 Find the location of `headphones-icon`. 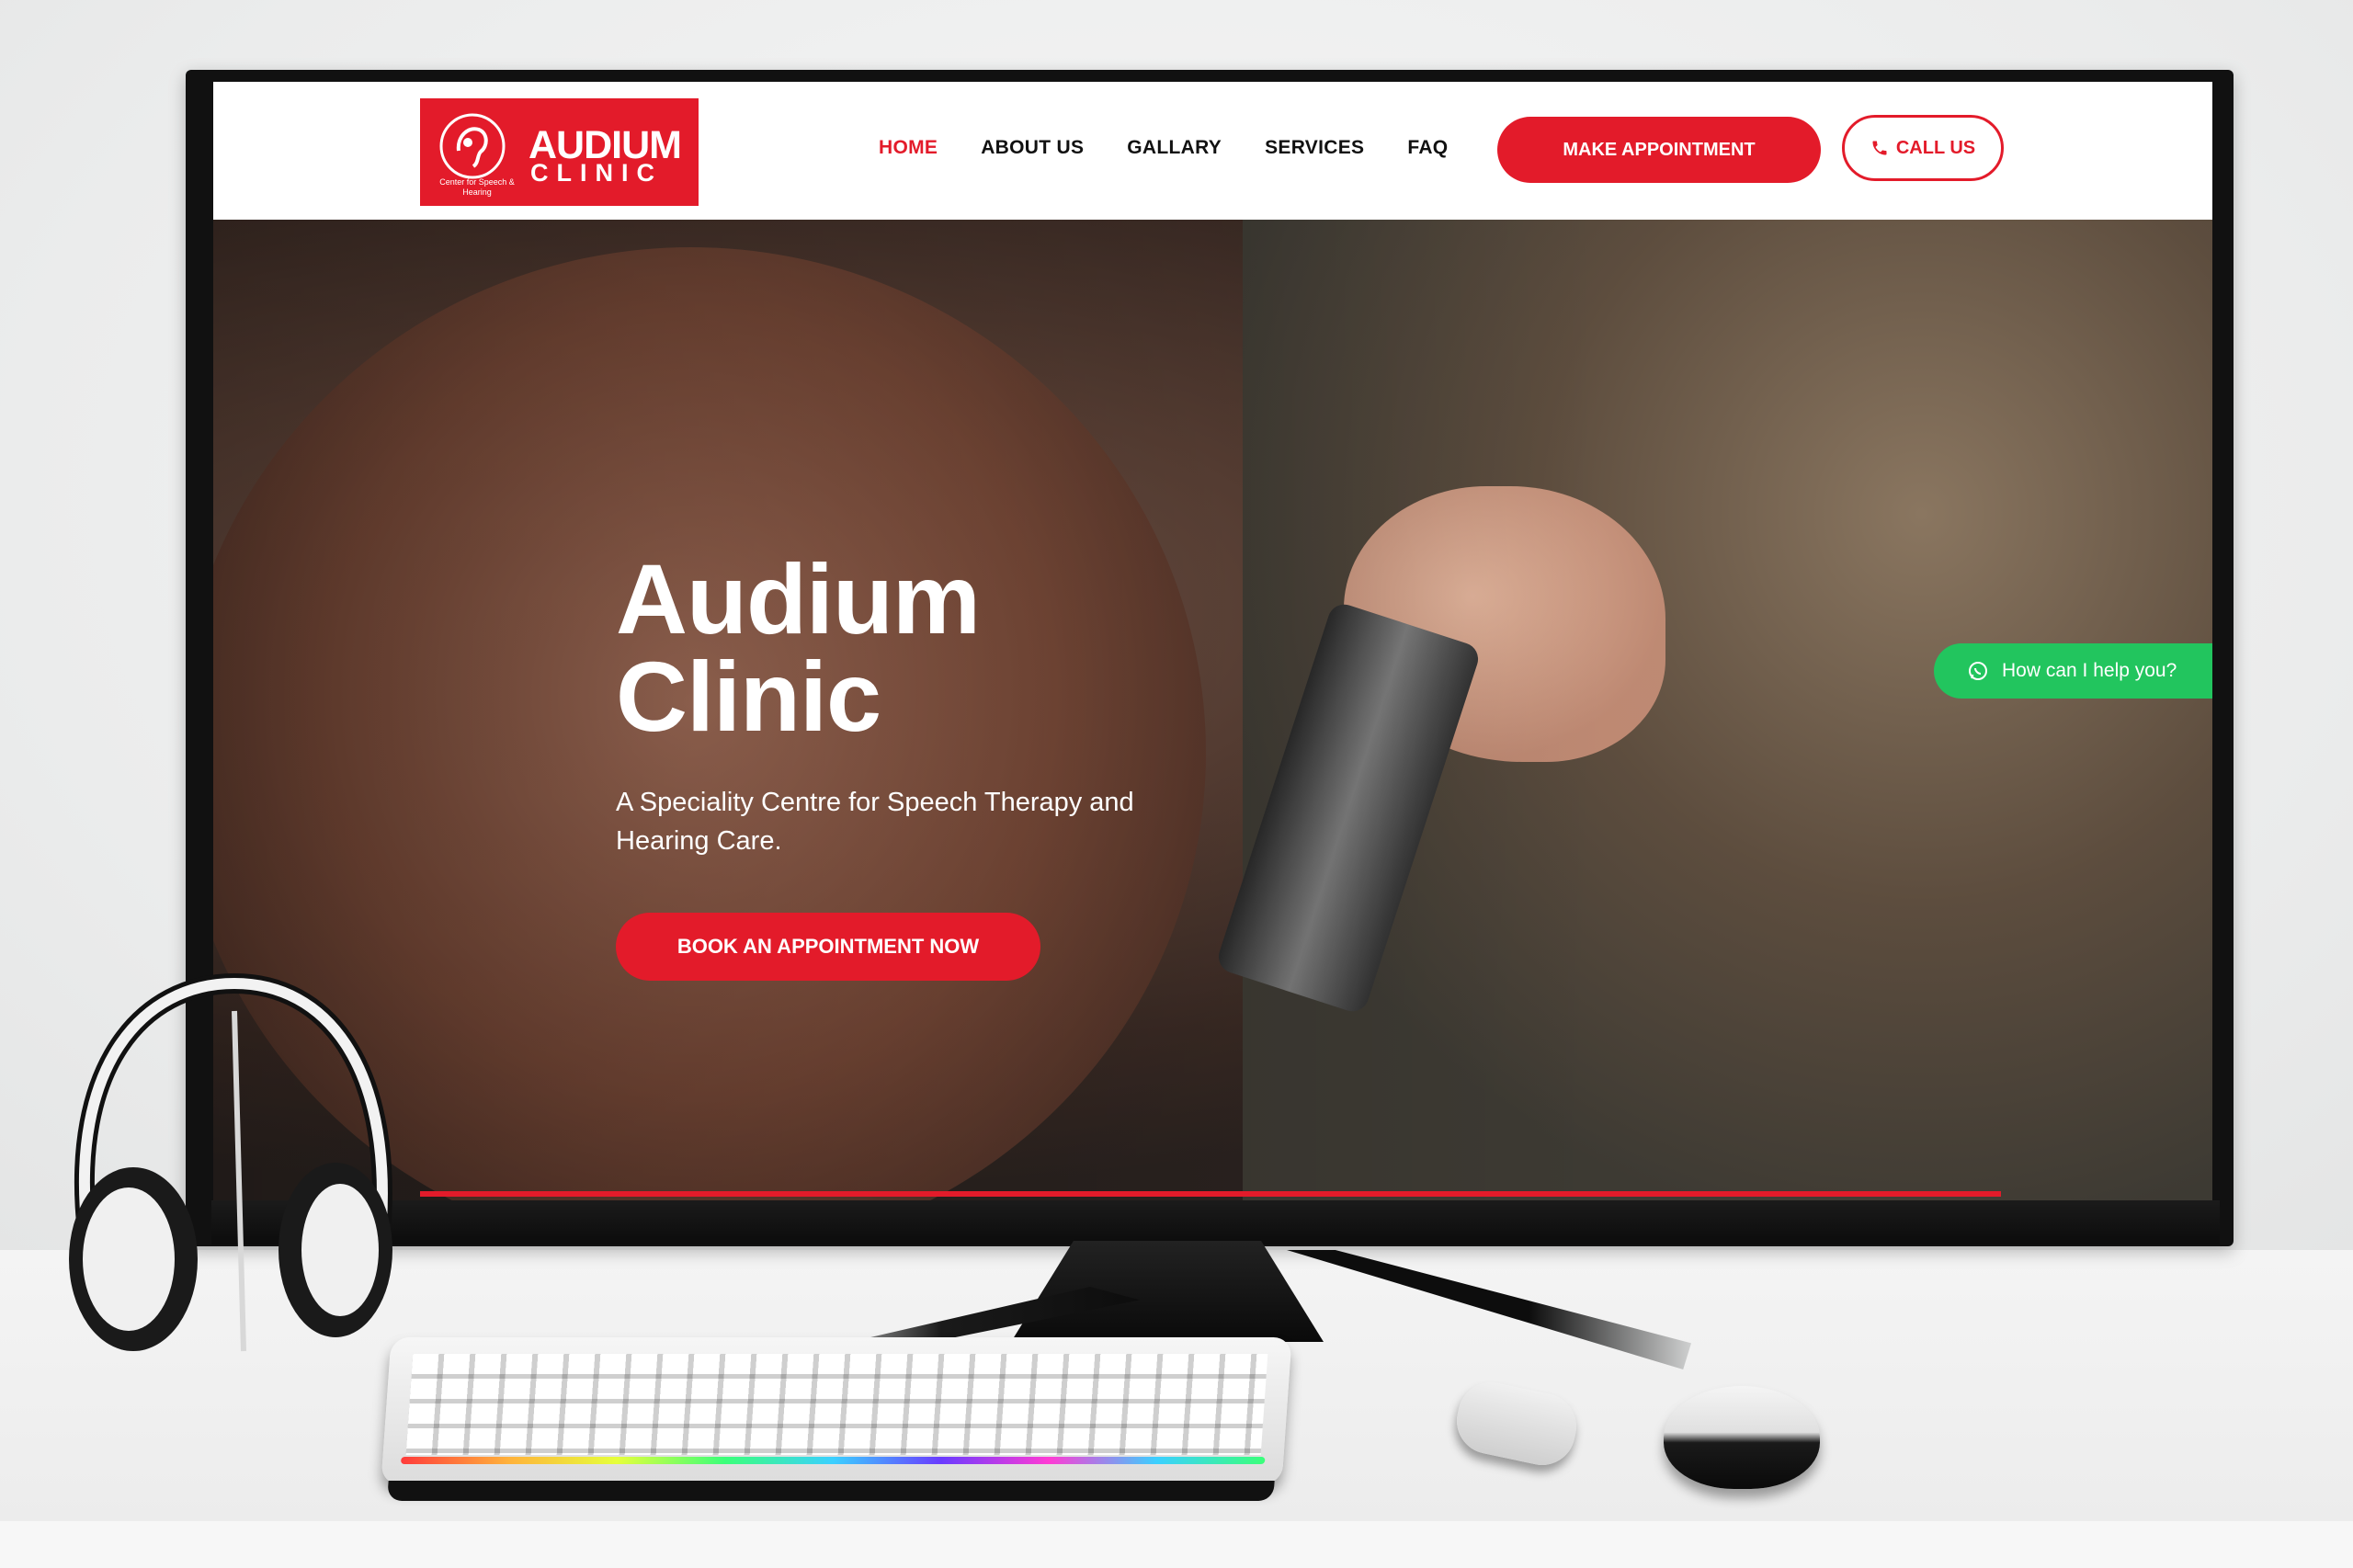

headphones-icon is located at coordinates (230, 1162).